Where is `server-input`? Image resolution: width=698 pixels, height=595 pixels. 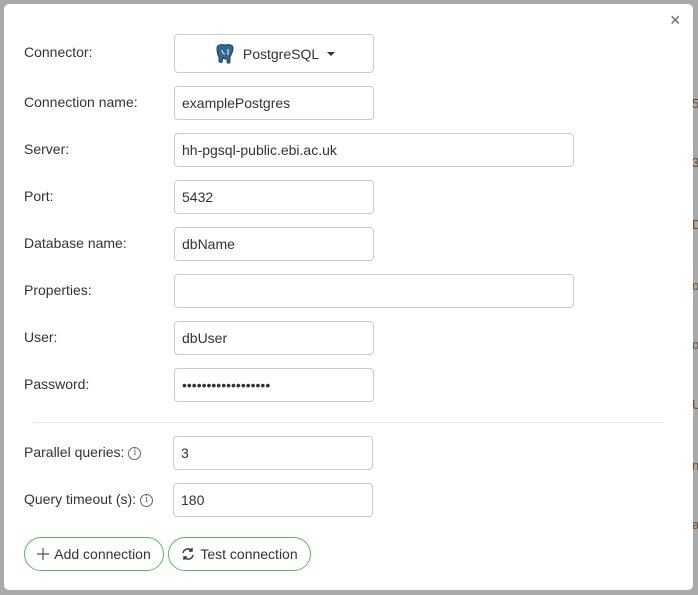 server-input is located at coordinates (374, 150).